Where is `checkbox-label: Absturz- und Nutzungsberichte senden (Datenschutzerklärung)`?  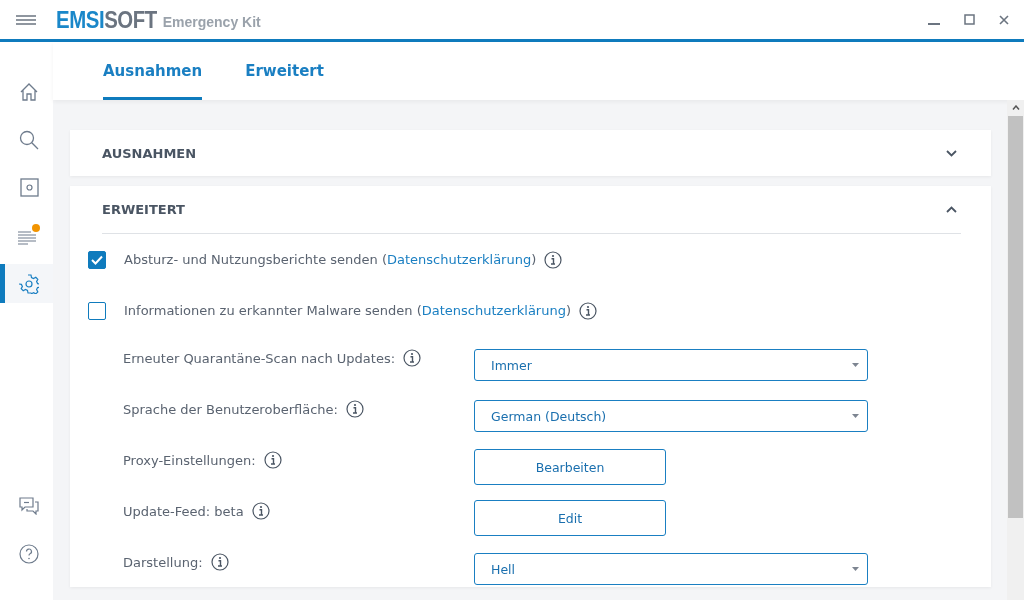 checkbox-label: Absturz- und Nutzungsberichte senden (Datenschutzerklärung) is located at coordinates (330, 259).